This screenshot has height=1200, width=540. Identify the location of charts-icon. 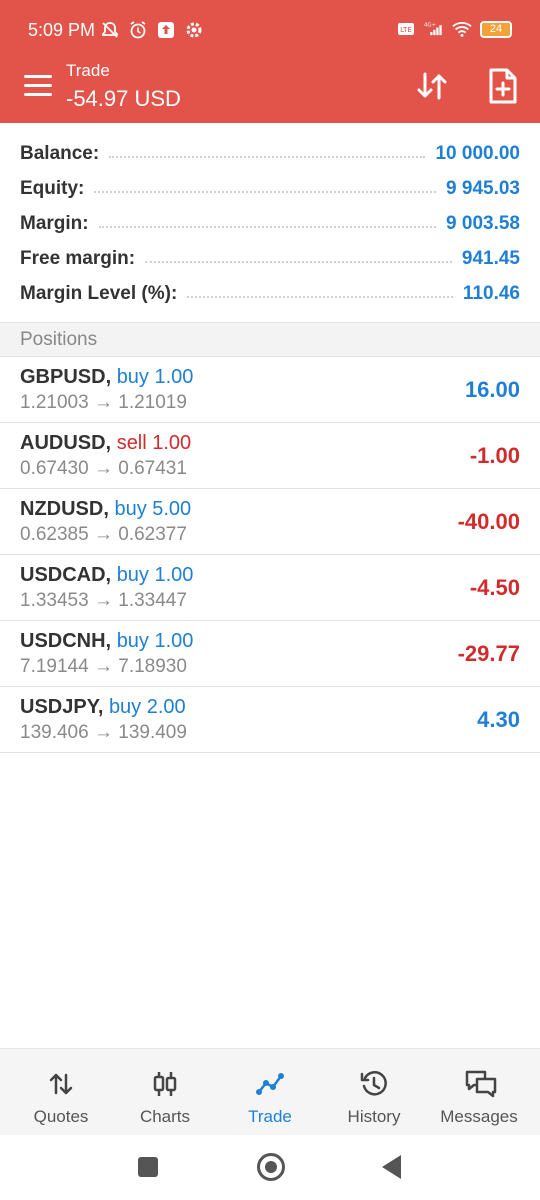
(165, 1084).